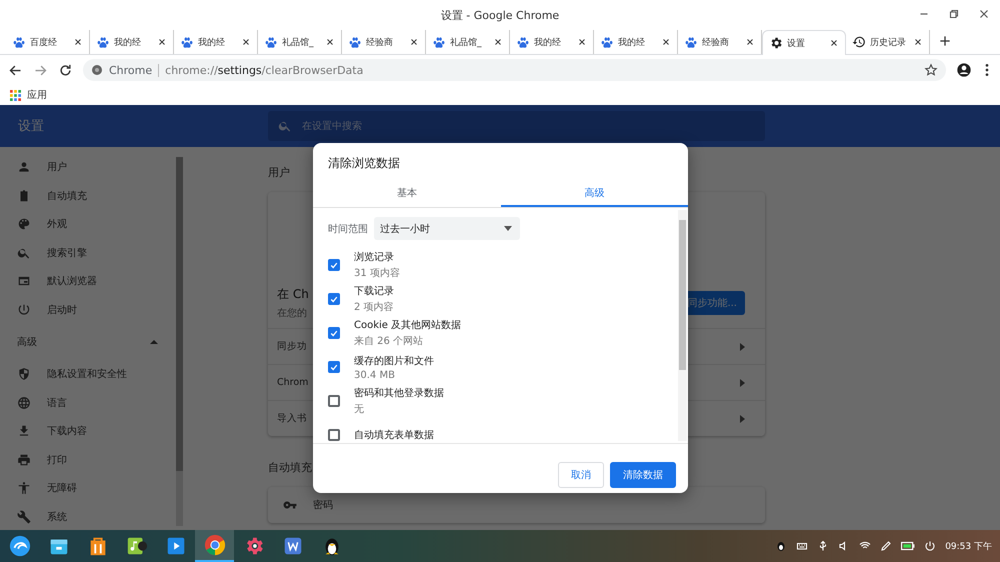 The image size is (1000, 562). I want to click on browser-tab: 百度经, so click(48, 42).